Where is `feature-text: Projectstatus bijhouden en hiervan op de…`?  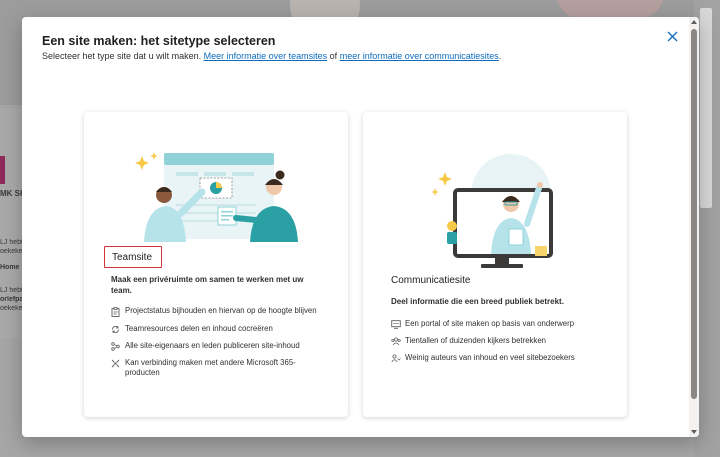
feature-text: Projectstatus bijhouden en hiervan op de… is located at coordinates (221, 310).